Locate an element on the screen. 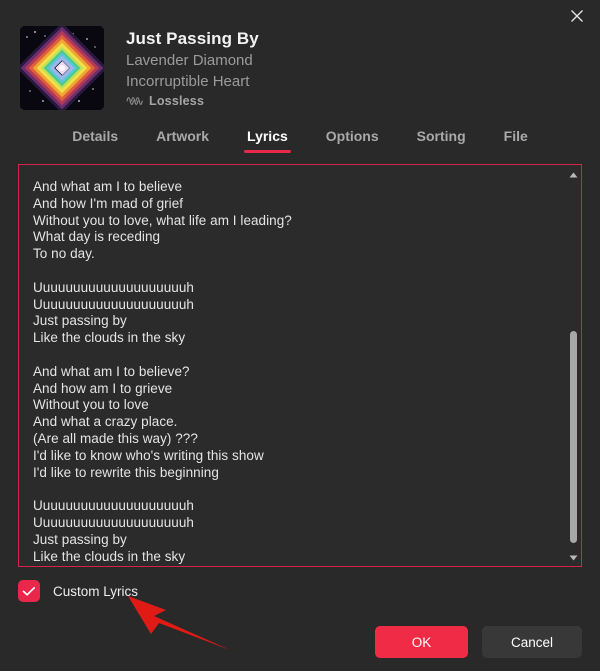  close-button is located at coordinates (577, 16).